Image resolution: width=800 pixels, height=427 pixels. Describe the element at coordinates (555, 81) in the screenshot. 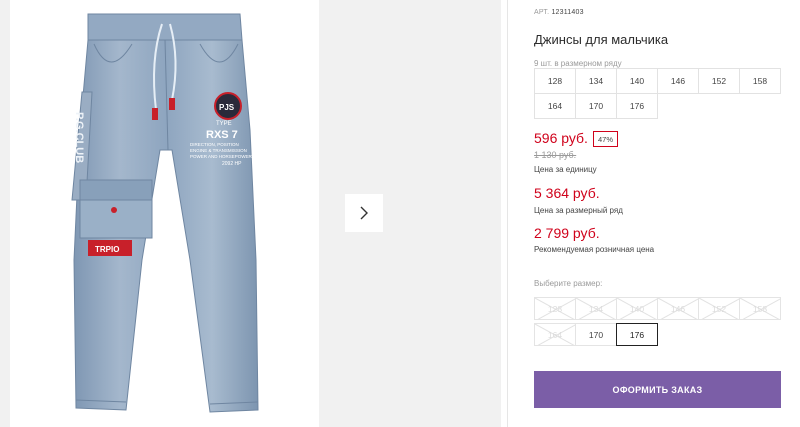

I see `series-size-cell: 128` at that location.